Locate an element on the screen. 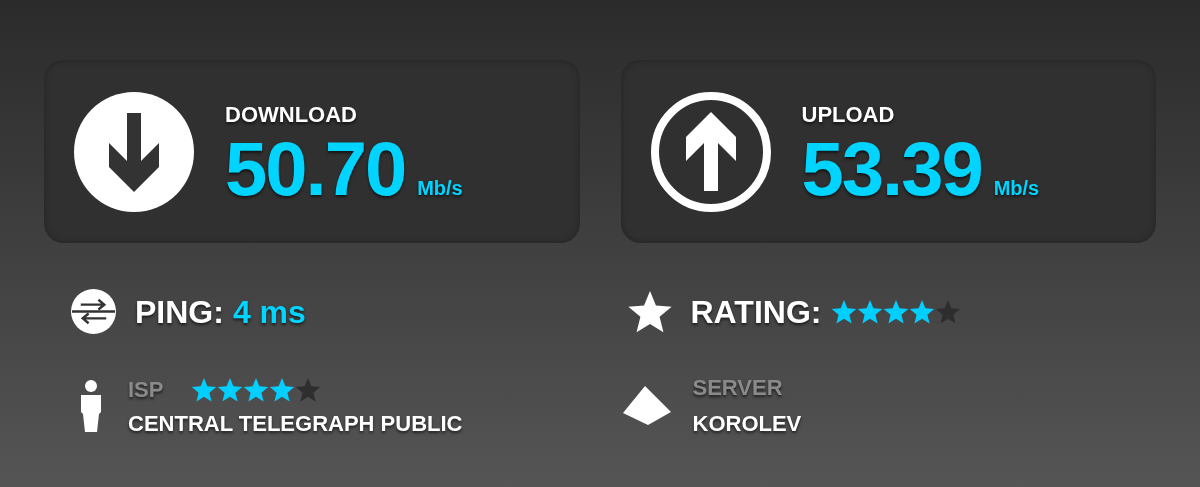  server-name: KOROLEV is located at coordinates (747, 424).